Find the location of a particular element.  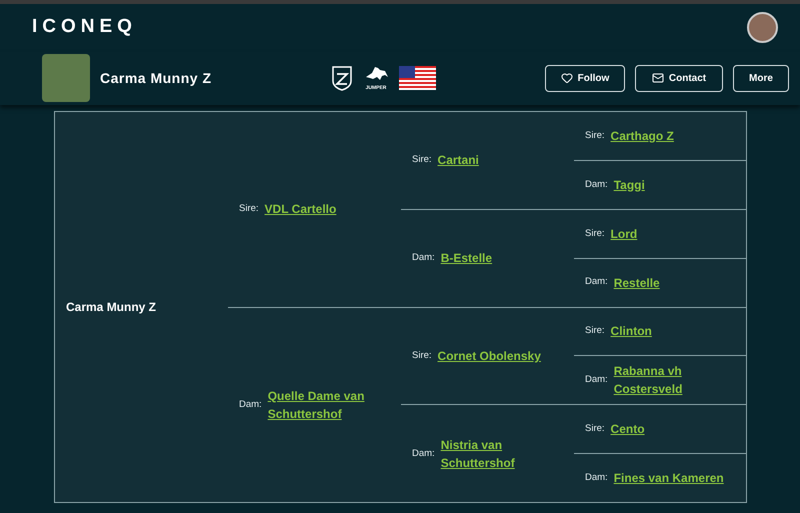

horse-name: Carma Munny Z is located at coordinates (111, 307).